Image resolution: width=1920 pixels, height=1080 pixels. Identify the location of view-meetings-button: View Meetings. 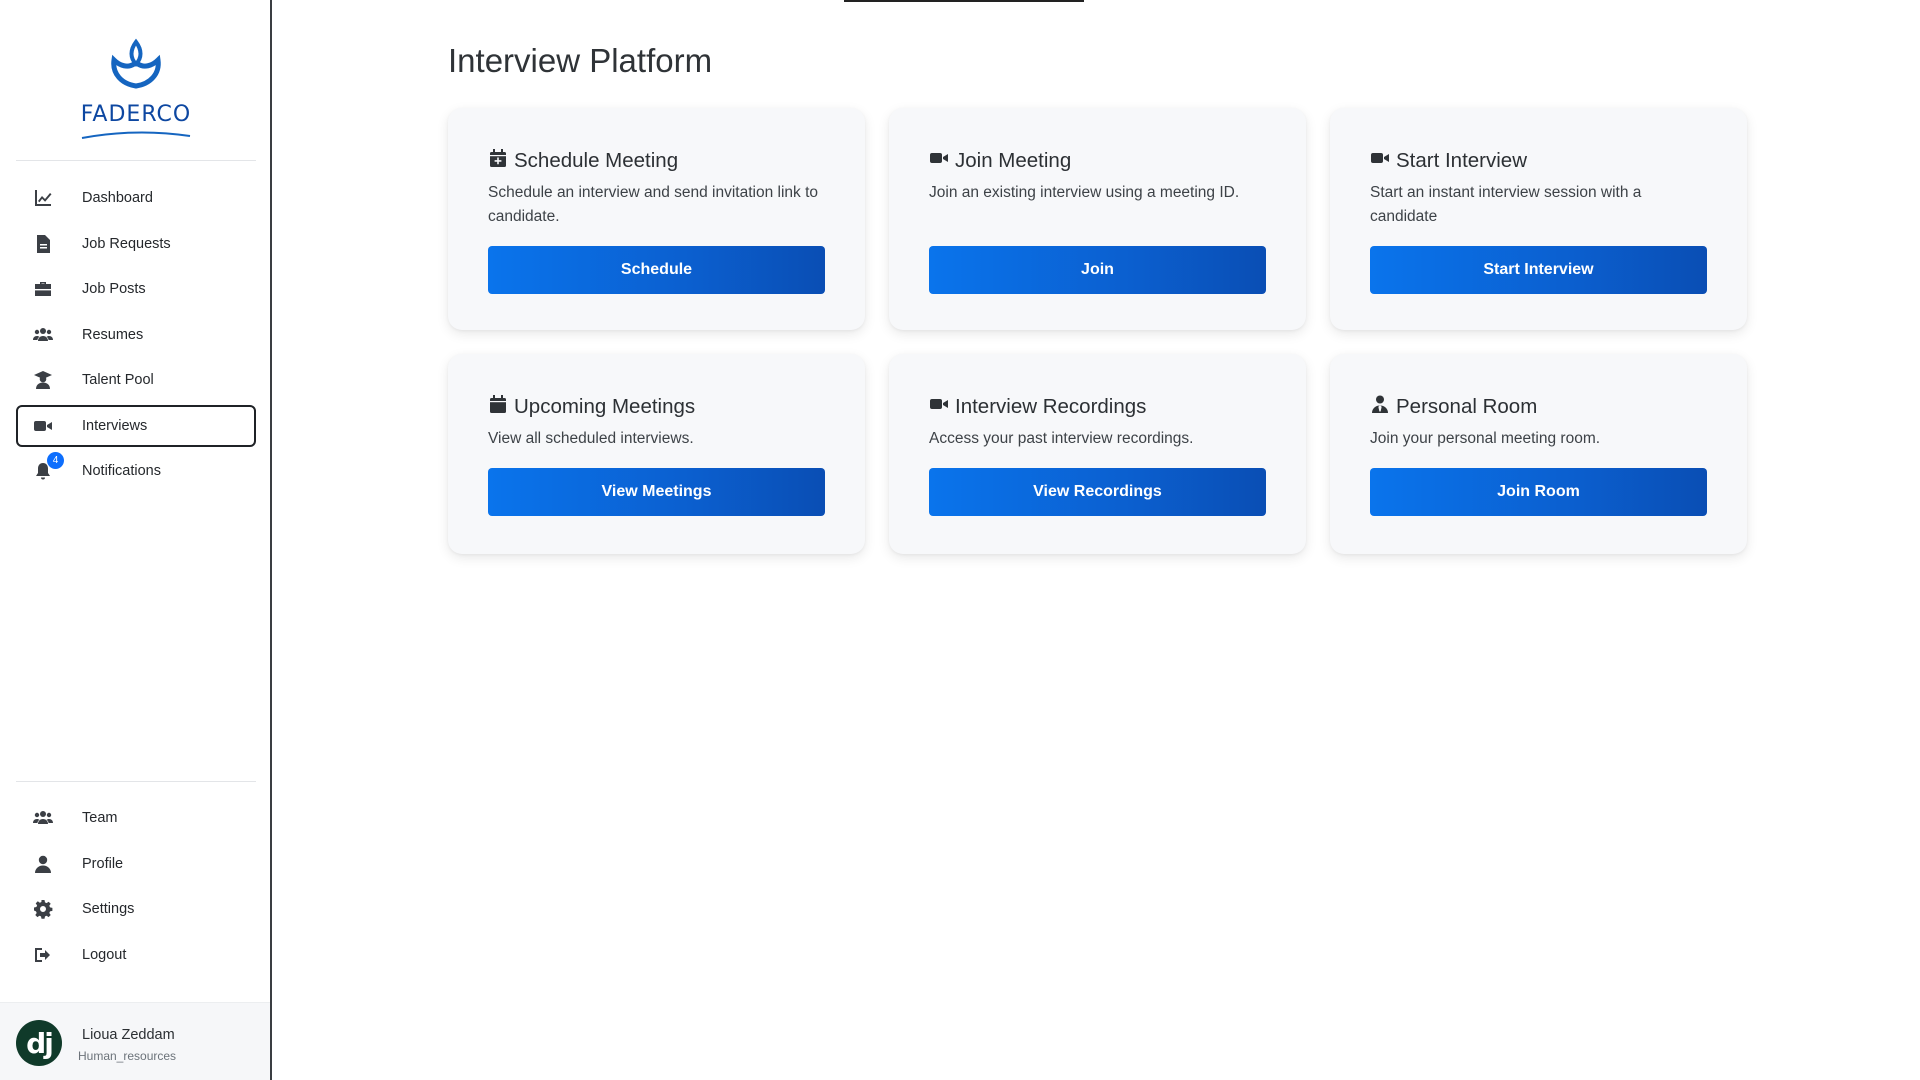
(656, 492).